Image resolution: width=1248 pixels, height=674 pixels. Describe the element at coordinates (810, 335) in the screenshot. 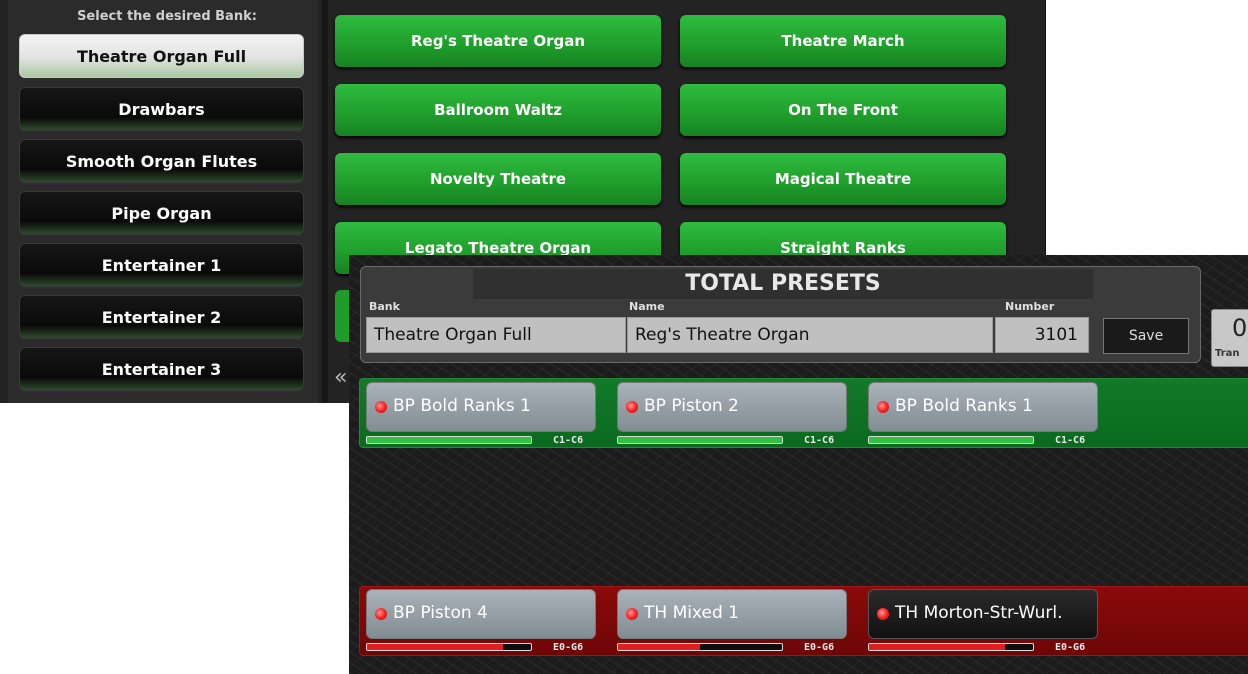

I see `name-field: Reg's Theatre Organ` at that location.